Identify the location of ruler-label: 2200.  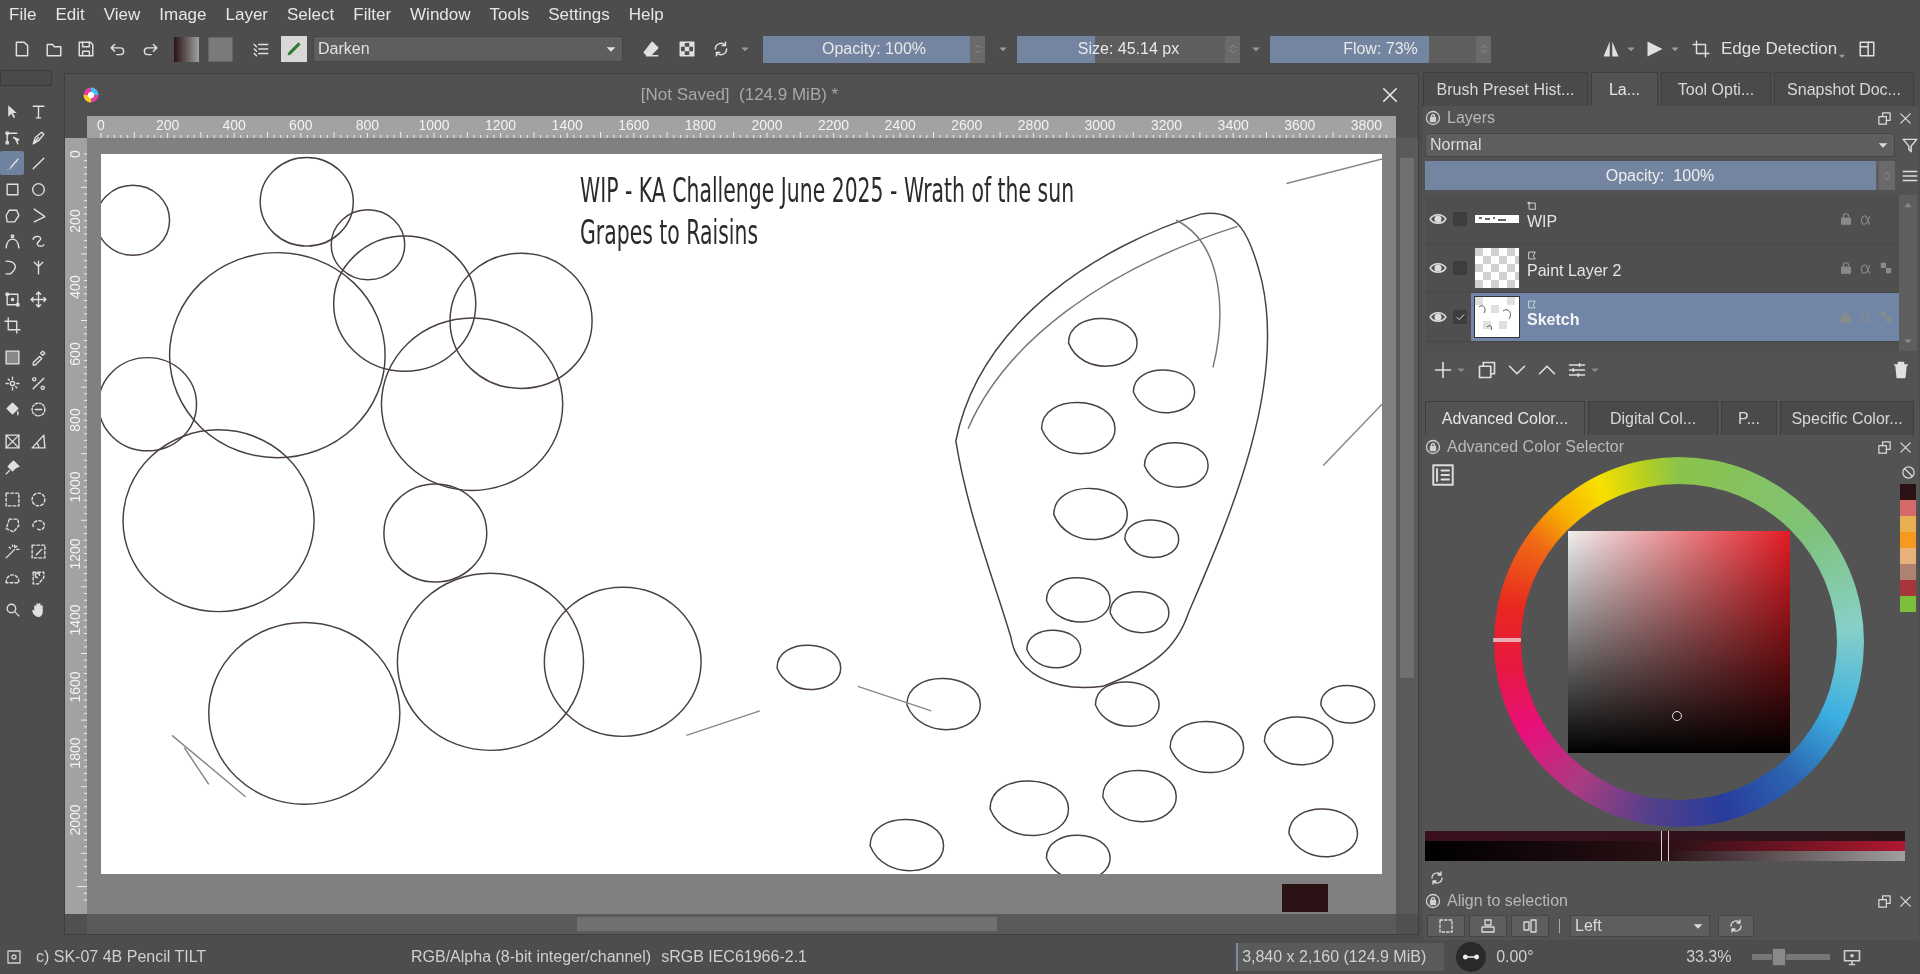
(834, 125).